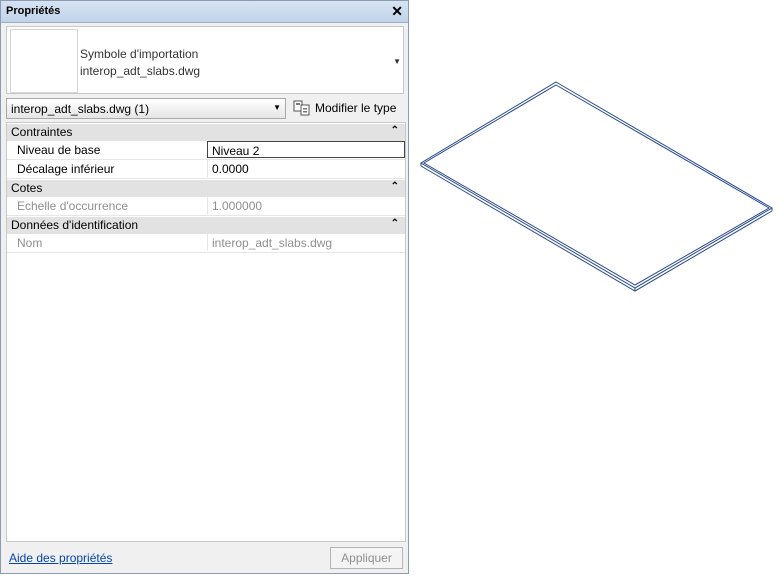 The image size is (779, 579). What do you see at coordinates (33, 11) in the screenshot?
I see `palette-title: Propriétés` at bounding box center [33, 11].